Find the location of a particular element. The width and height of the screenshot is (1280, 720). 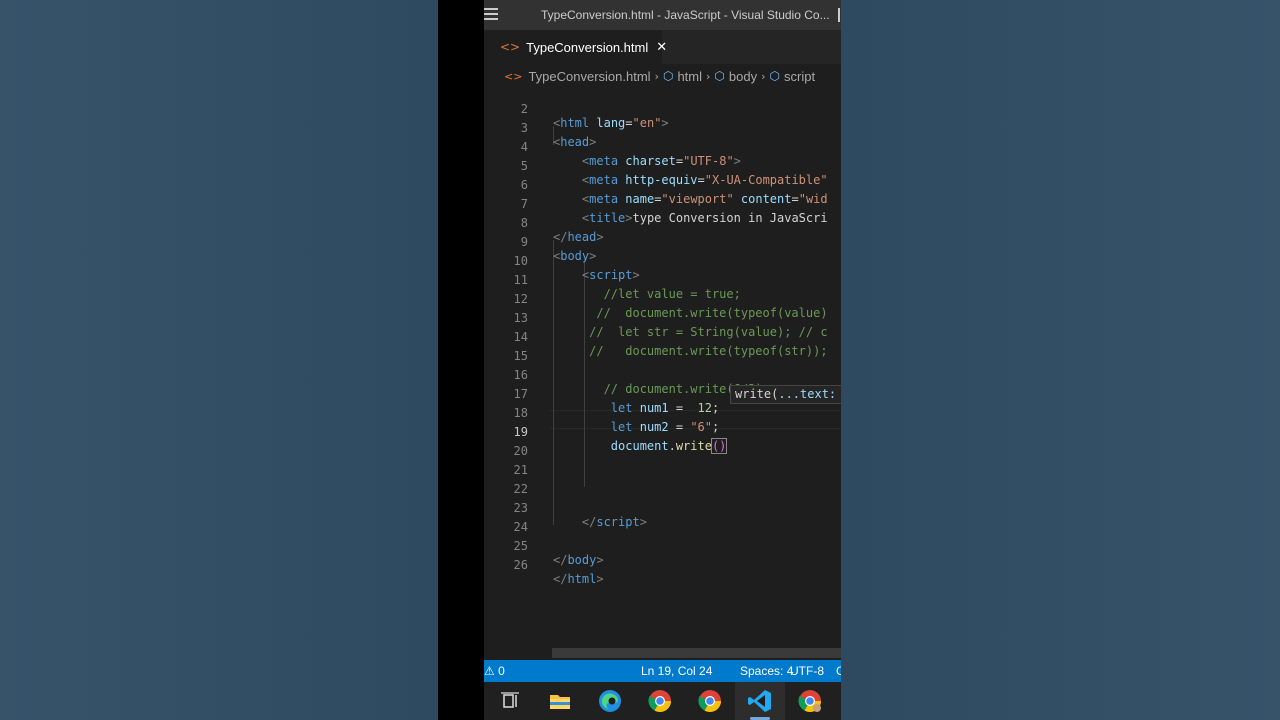

task-view-icon is located at coordinates (510, 701).